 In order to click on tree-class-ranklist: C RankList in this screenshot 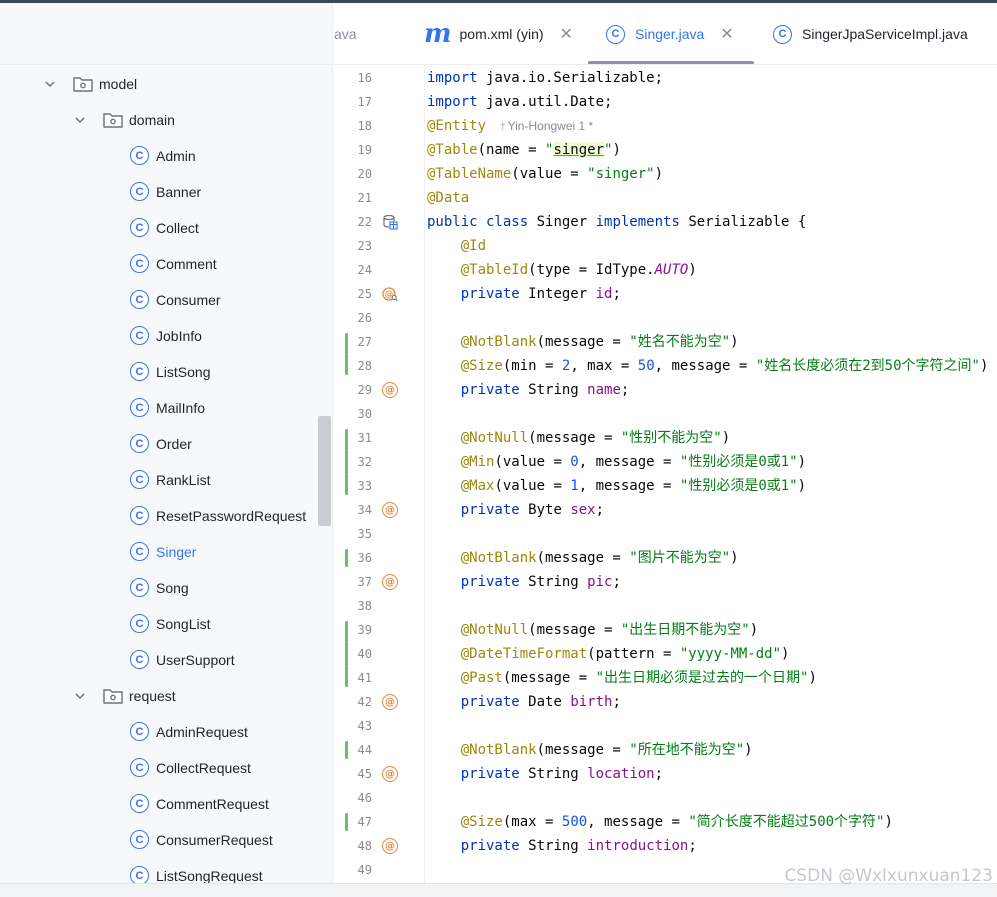, I will do `click(159, 480)`.